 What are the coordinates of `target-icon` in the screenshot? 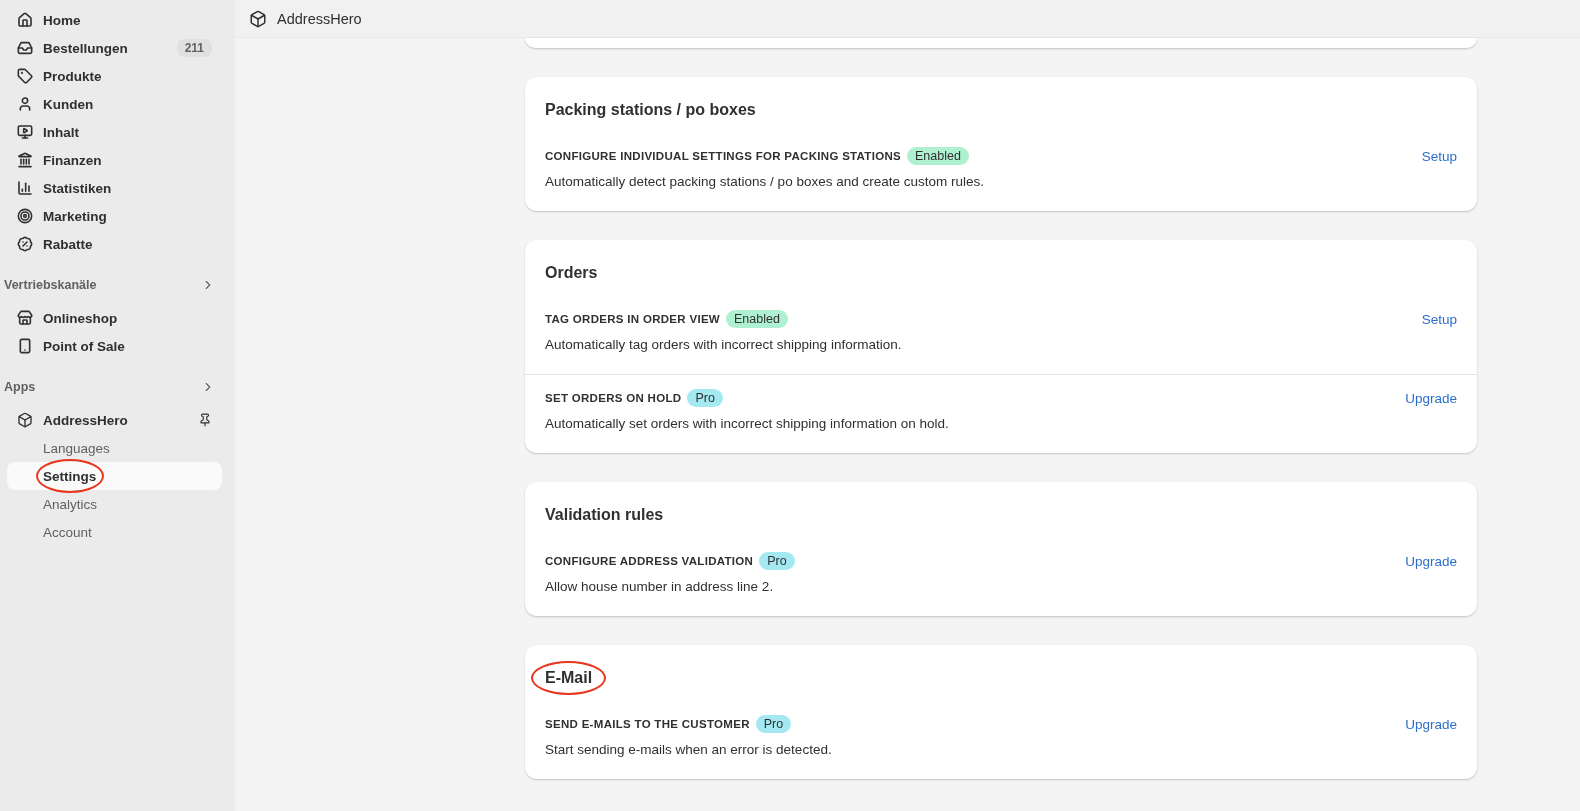 It's located at (25, 216).